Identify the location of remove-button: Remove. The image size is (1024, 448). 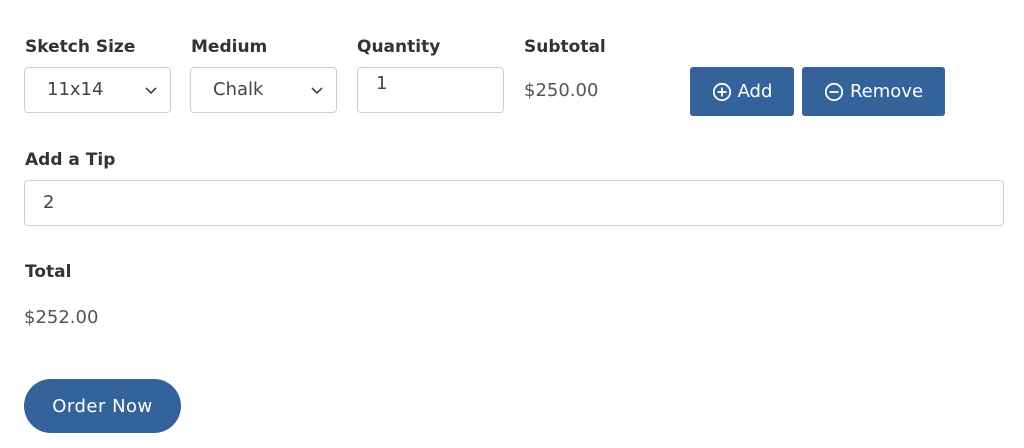
(873, 91).